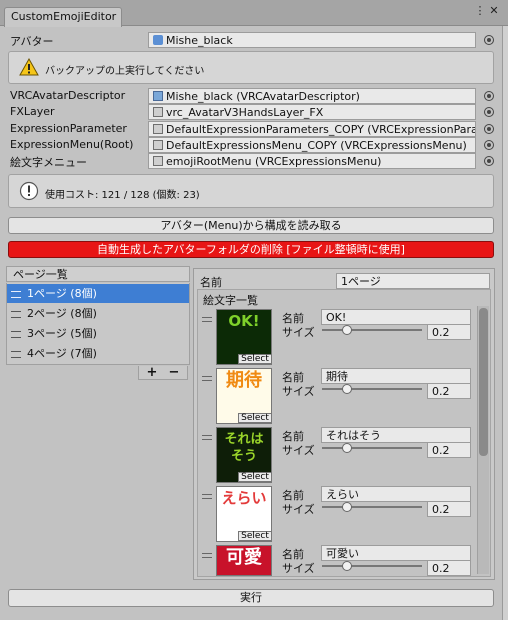 Image resolution: width=508 pixels, height=620 pixels. Describe the element at coordinates (63, 17) in the screenshot. I see `window-tab: CustomEmojiEditor` at that location.